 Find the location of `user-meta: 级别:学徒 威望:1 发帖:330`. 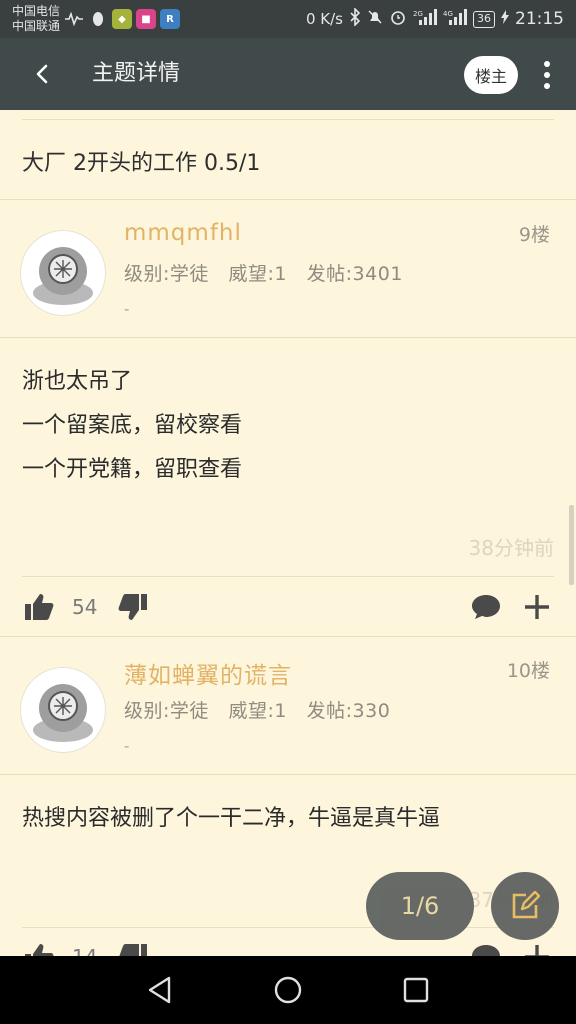

user-meta: 级别:学徒 威望:1 发帖:330 is located at coordinates (257, 709).